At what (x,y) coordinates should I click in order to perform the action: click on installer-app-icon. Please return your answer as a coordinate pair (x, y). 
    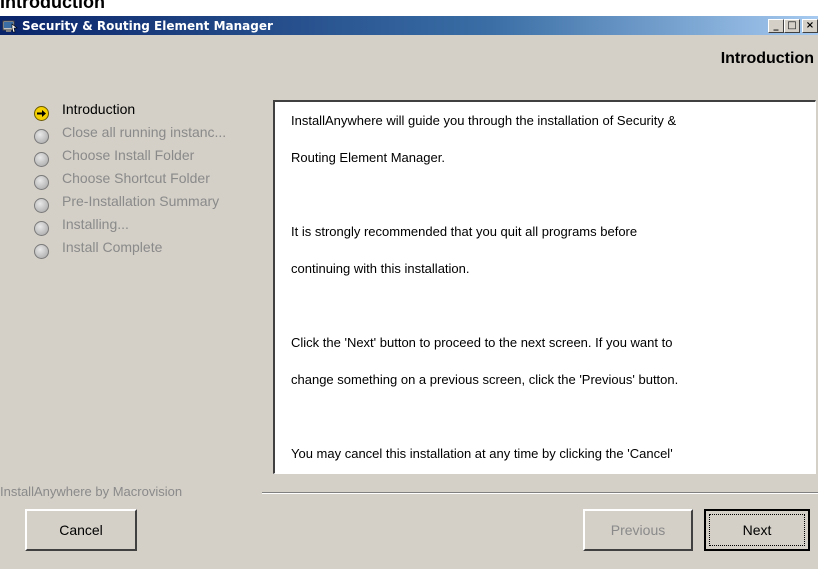
    Looking at the image, I should click on (10, 26).